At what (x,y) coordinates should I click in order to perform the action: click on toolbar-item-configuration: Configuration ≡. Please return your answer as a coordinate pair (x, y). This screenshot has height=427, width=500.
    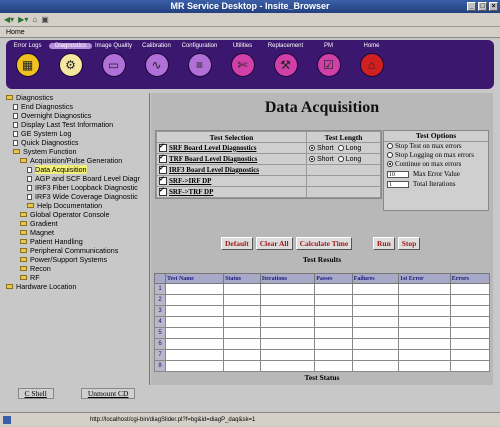
    Looking at the image, I should click on (199, 64).